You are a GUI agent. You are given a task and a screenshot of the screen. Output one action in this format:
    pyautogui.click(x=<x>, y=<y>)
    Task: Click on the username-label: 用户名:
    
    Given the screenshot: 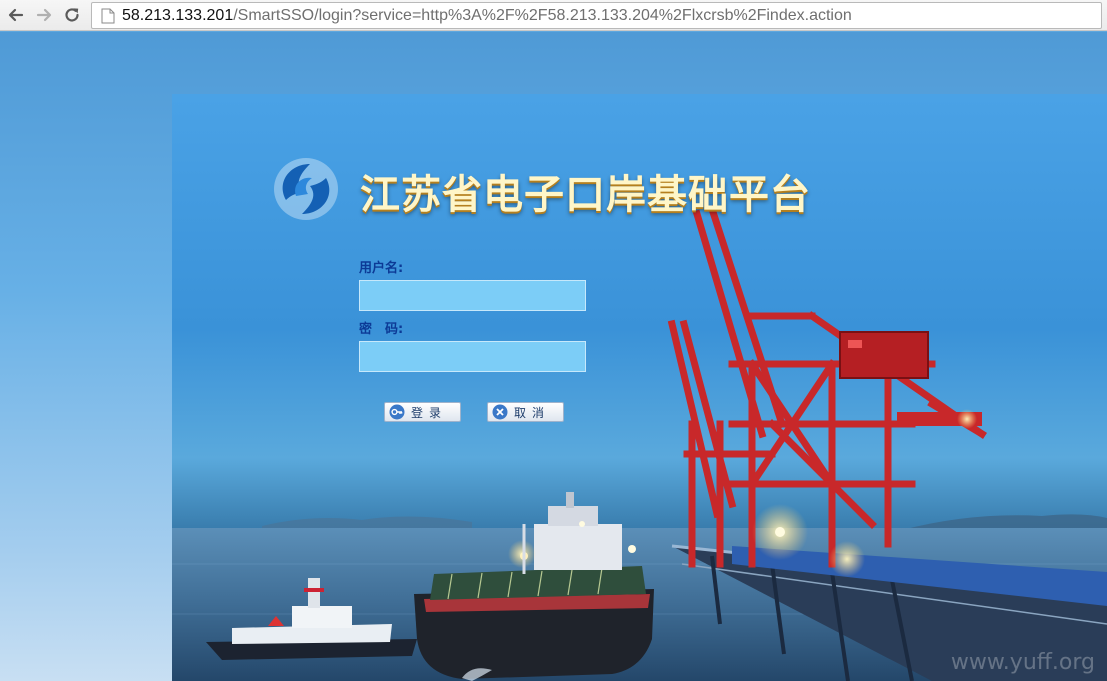 What is the action you would take?
    pyautogui.click(x=381, y=268)
    